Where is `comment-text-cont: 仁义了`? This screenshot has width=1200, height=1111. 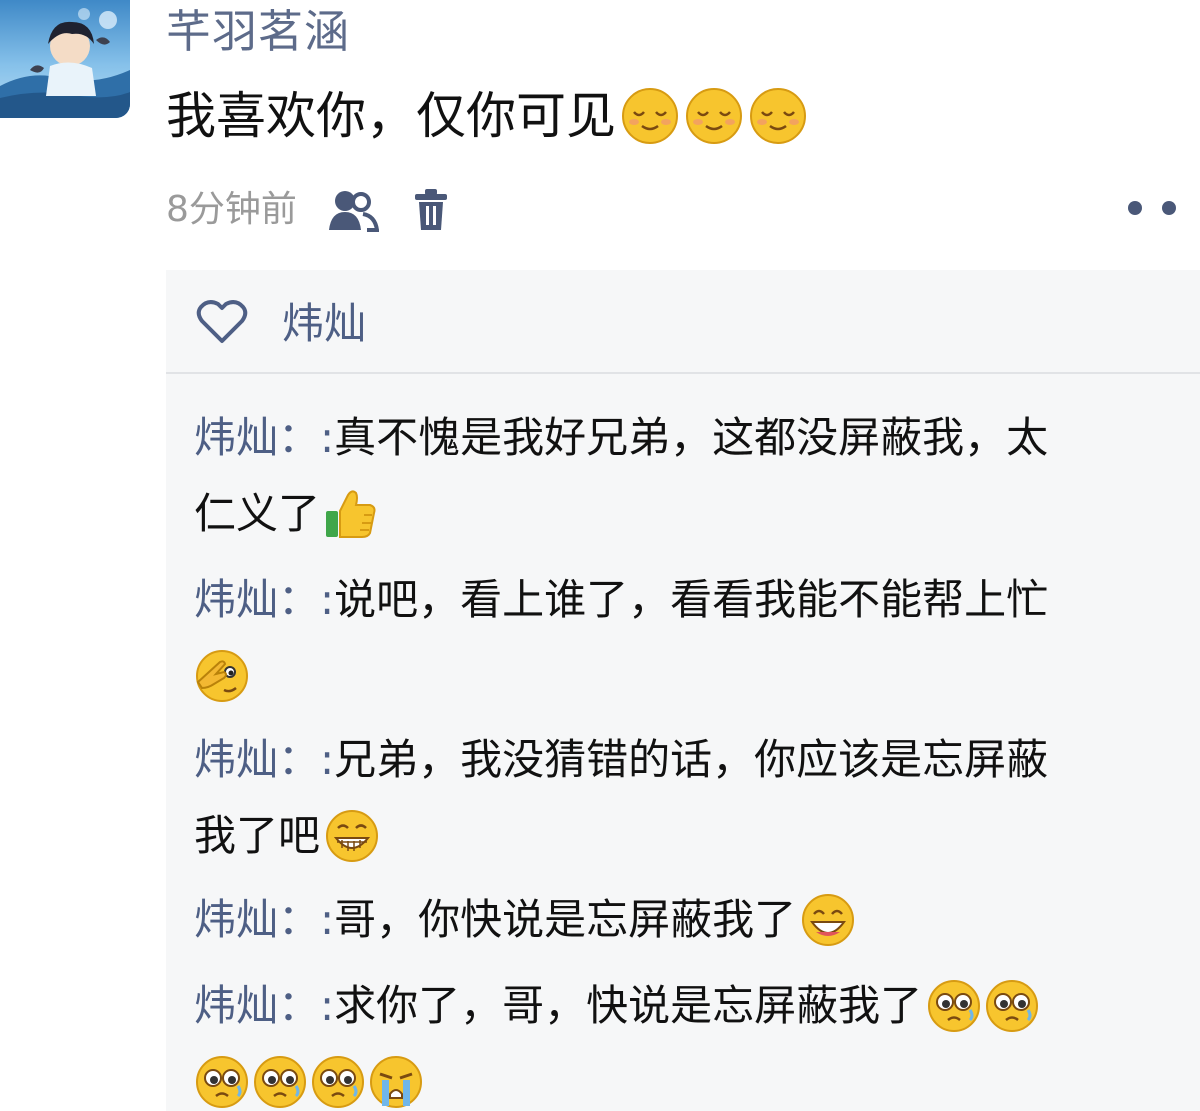 comment-text-cont: 仁义了 is located at coordinates (257, 513).